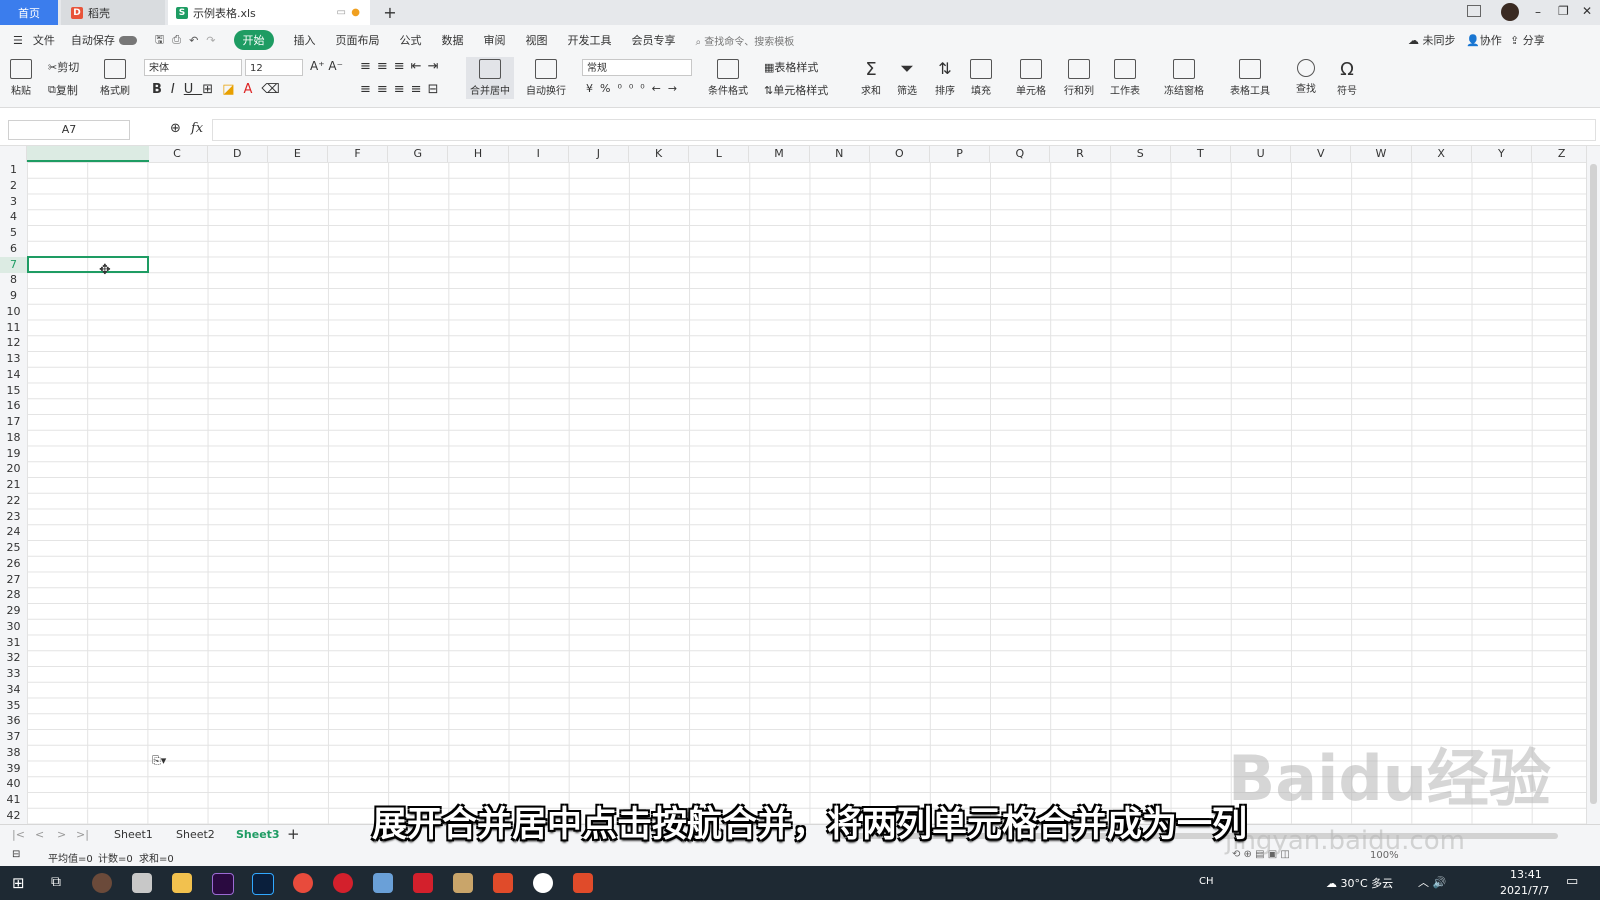  What do you see at coordinates (13, 438) in the screenshot?
I see `row-header-18: 18` at bounding box center [13, 438].